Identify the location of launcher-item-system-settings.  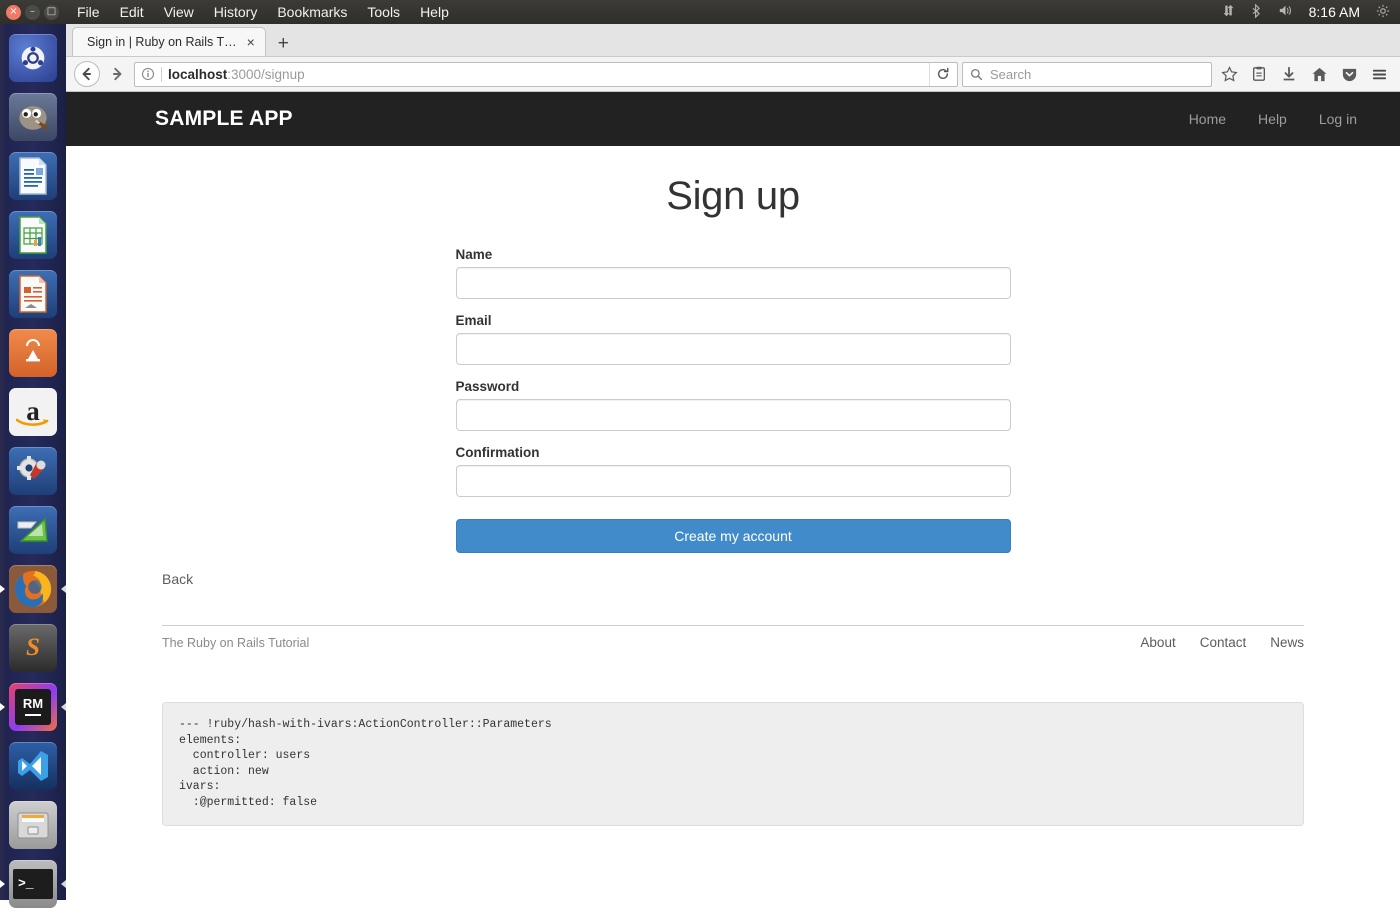
(33, 470).